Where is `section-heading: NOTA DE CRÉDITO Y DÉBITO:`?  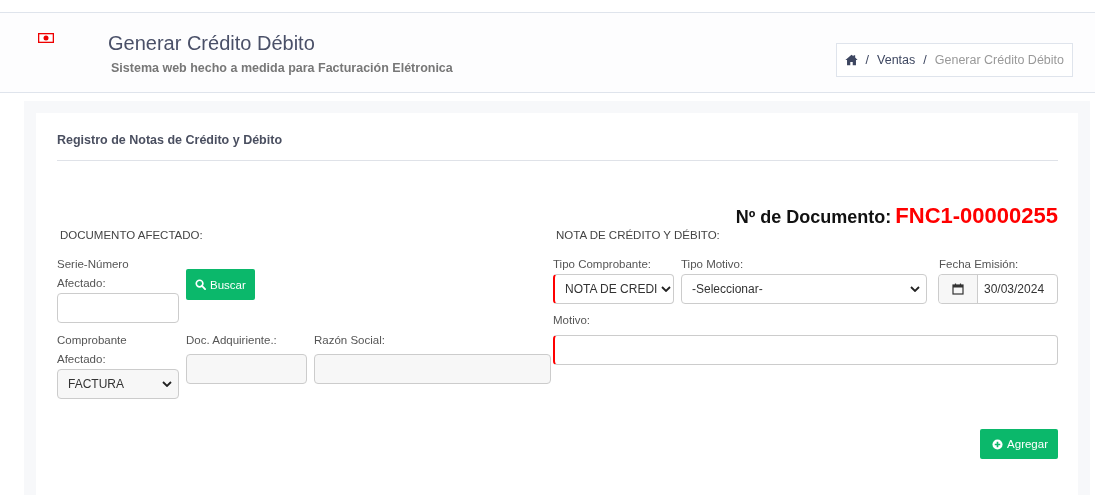
section-heading: NOTA DE CRÉDITO Y DÉBITO: is located at coordinates (638, 235).